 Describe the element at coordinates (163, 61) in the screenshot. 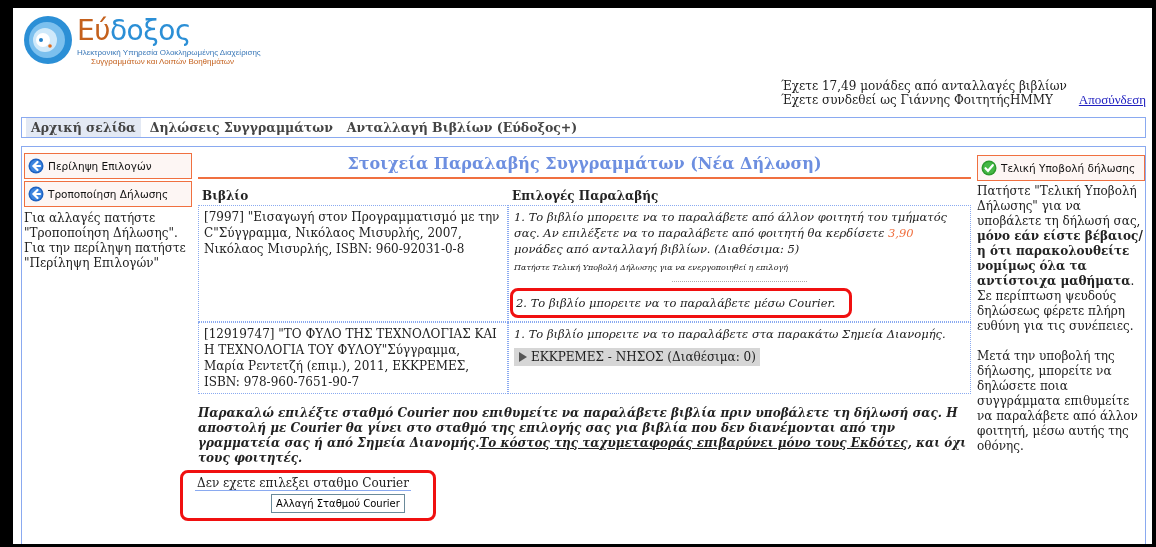

I see `logo-tagline: Συγγραμμάτων και Λοιπών Βοηθημάτων` at that location.